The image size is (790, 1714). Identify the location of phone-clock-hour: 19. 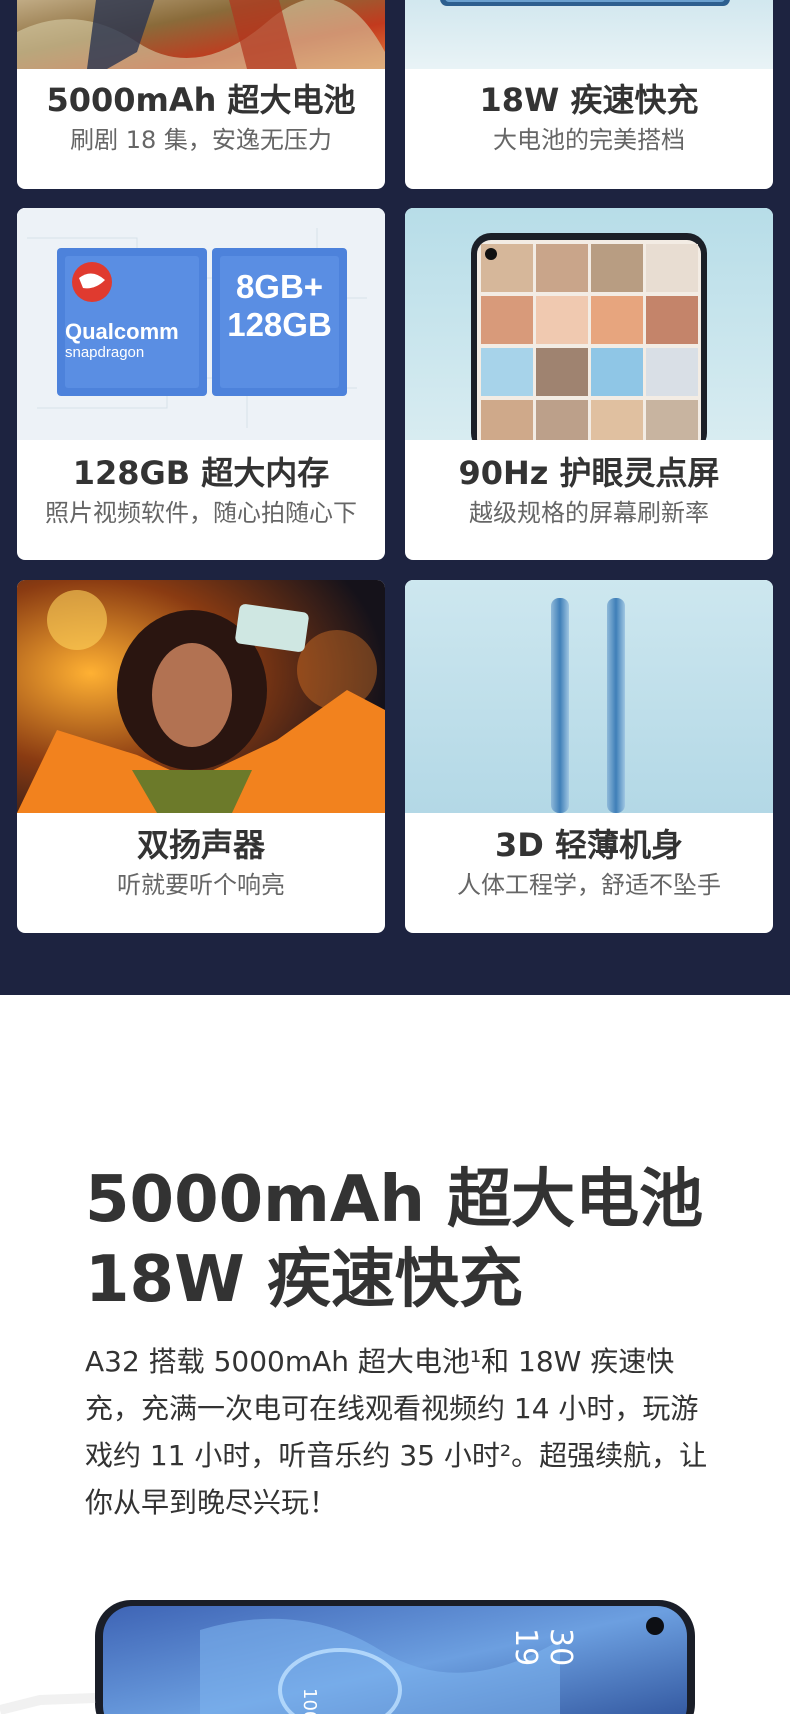
(525, 1647).